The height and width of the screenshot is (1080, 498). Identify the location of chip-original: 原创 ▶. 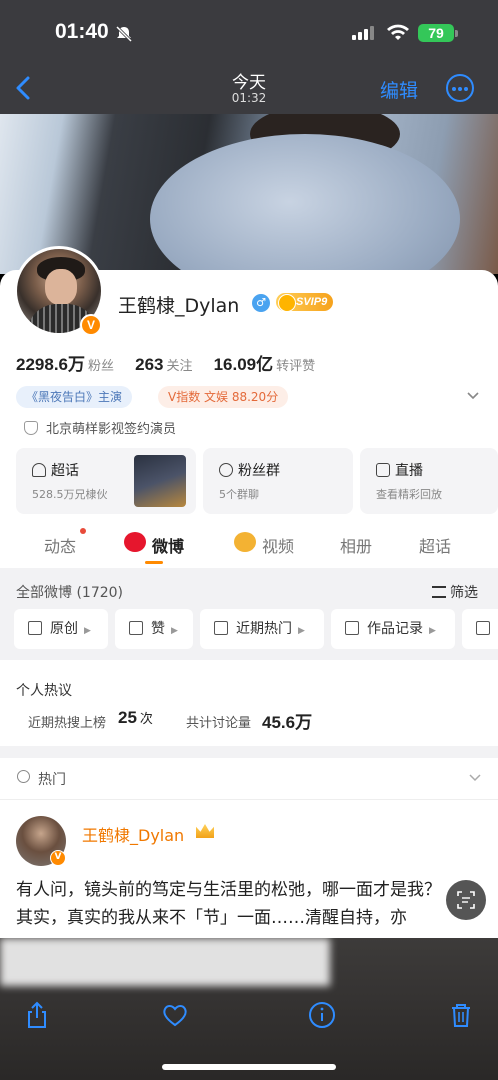
(61, 629).